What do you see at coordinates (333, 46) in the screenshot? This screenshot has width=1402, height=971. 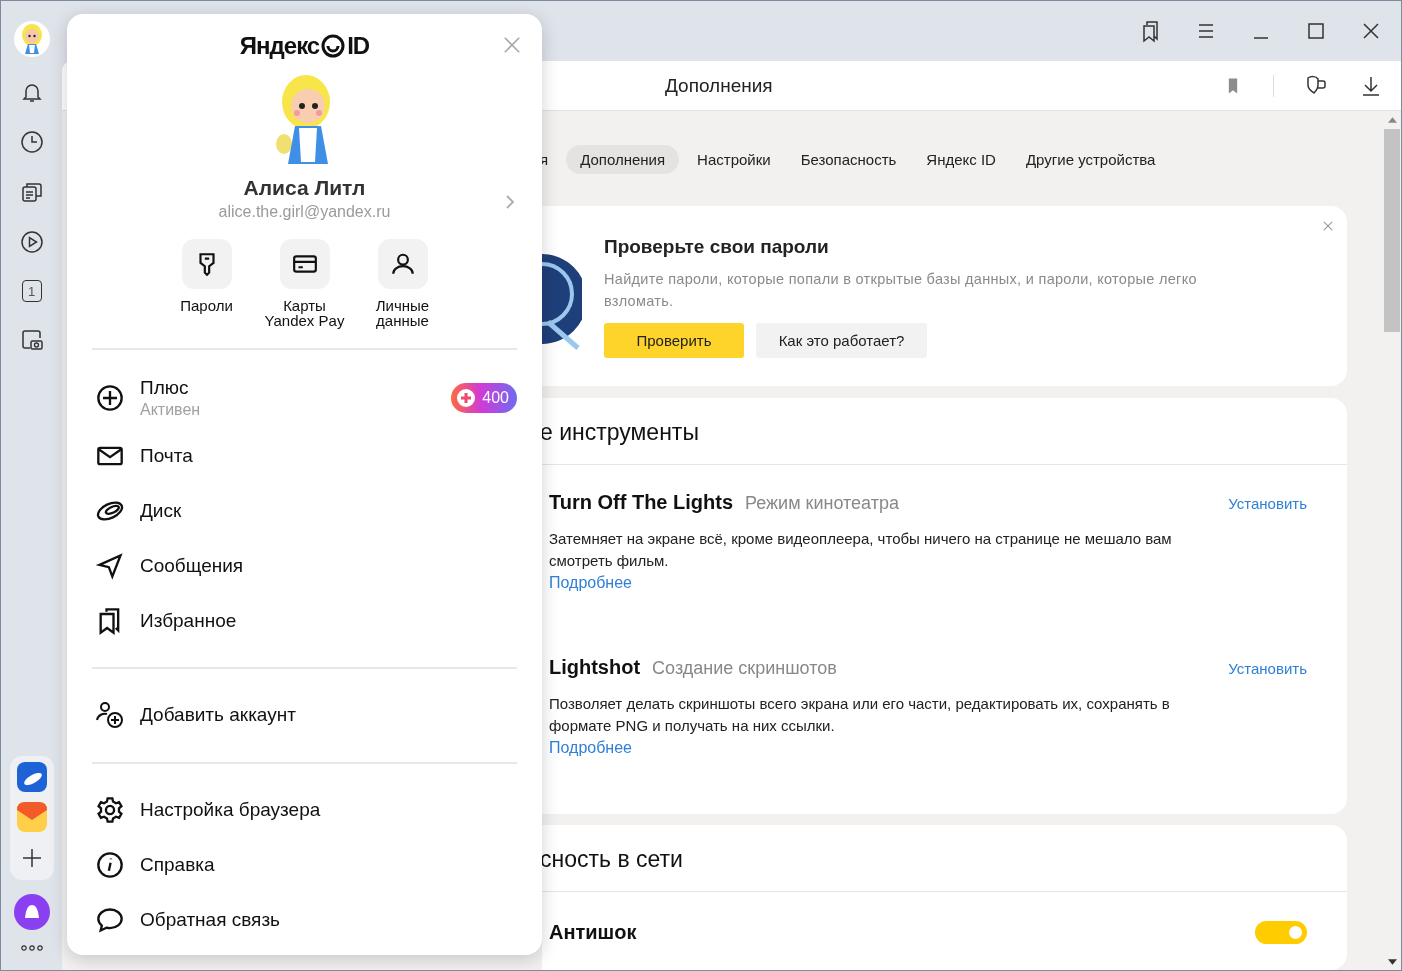 I see `smile-icon` at bounding box center [333, 46].